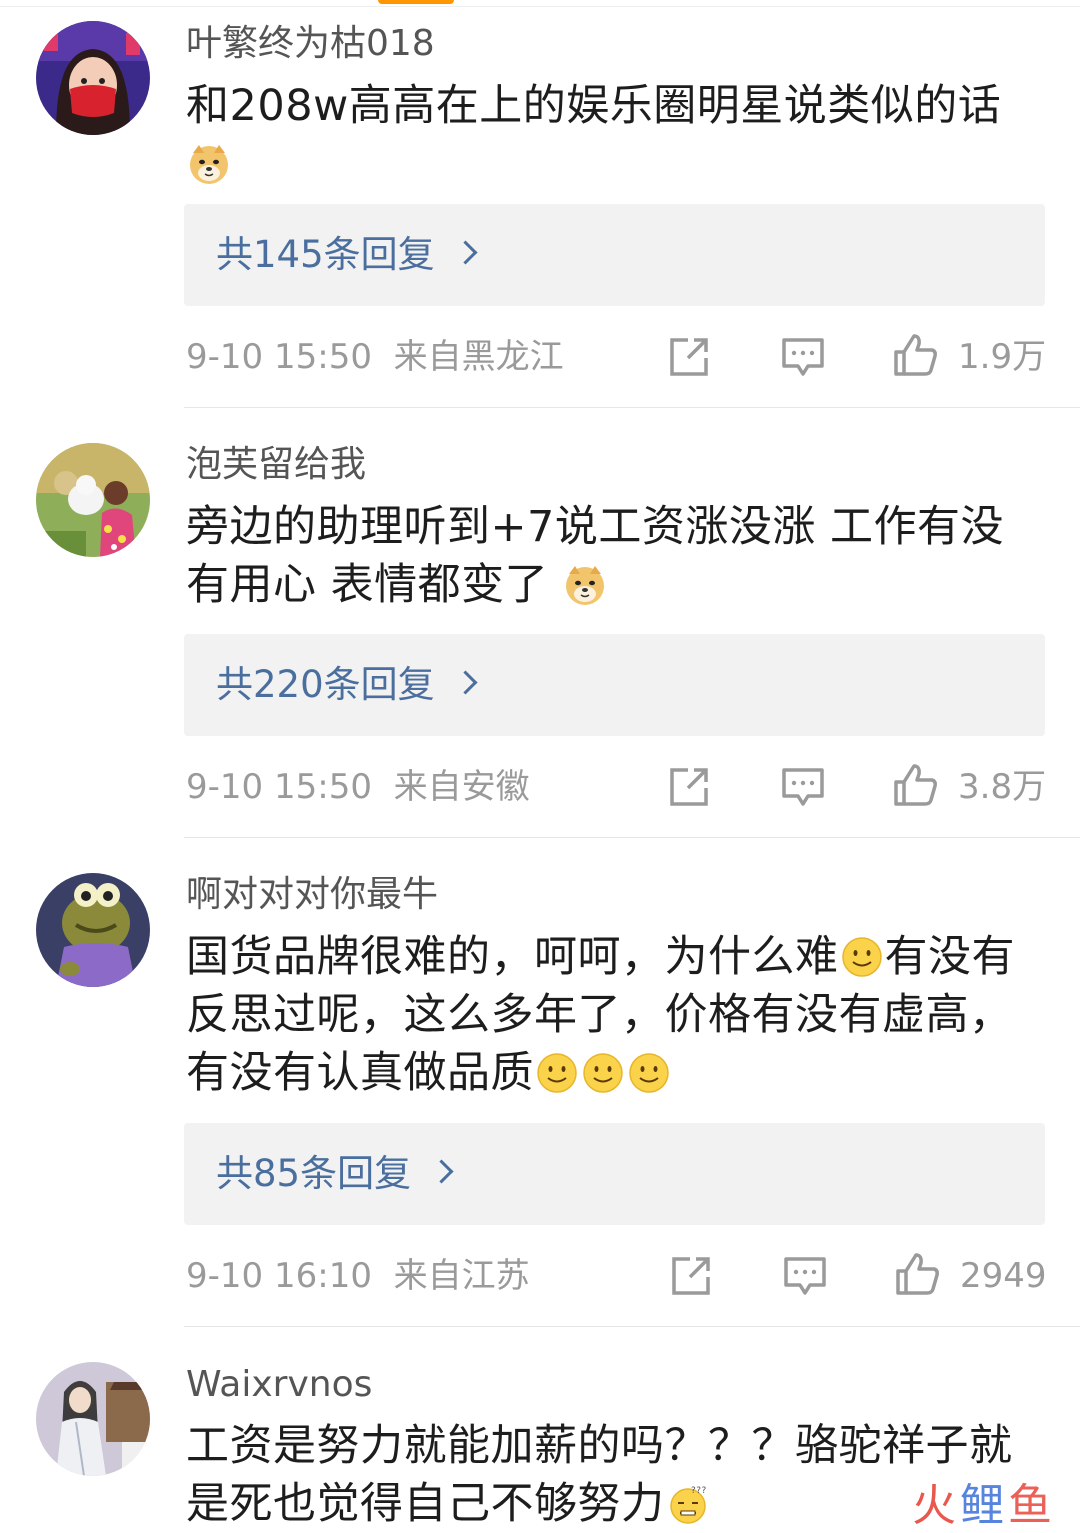 The width and height of the screenshot is (1080, 1533). I want to click on top-divider, so click(540, 6).